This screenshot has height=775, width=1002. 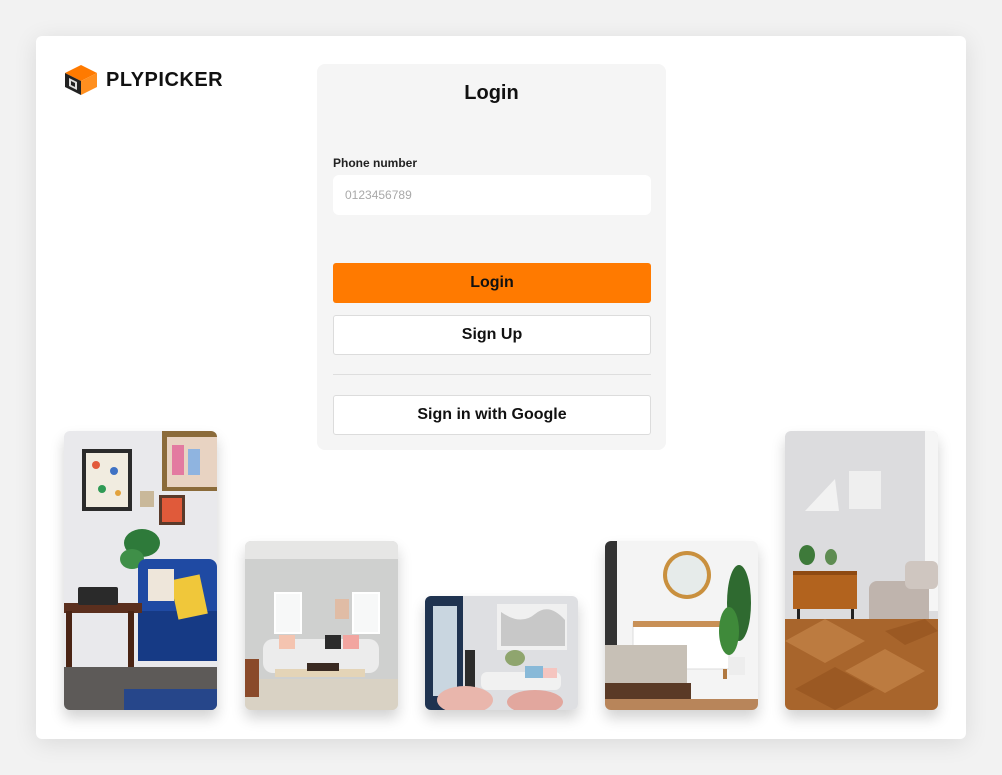 I want to click on divider, so click(x=492, y=374).